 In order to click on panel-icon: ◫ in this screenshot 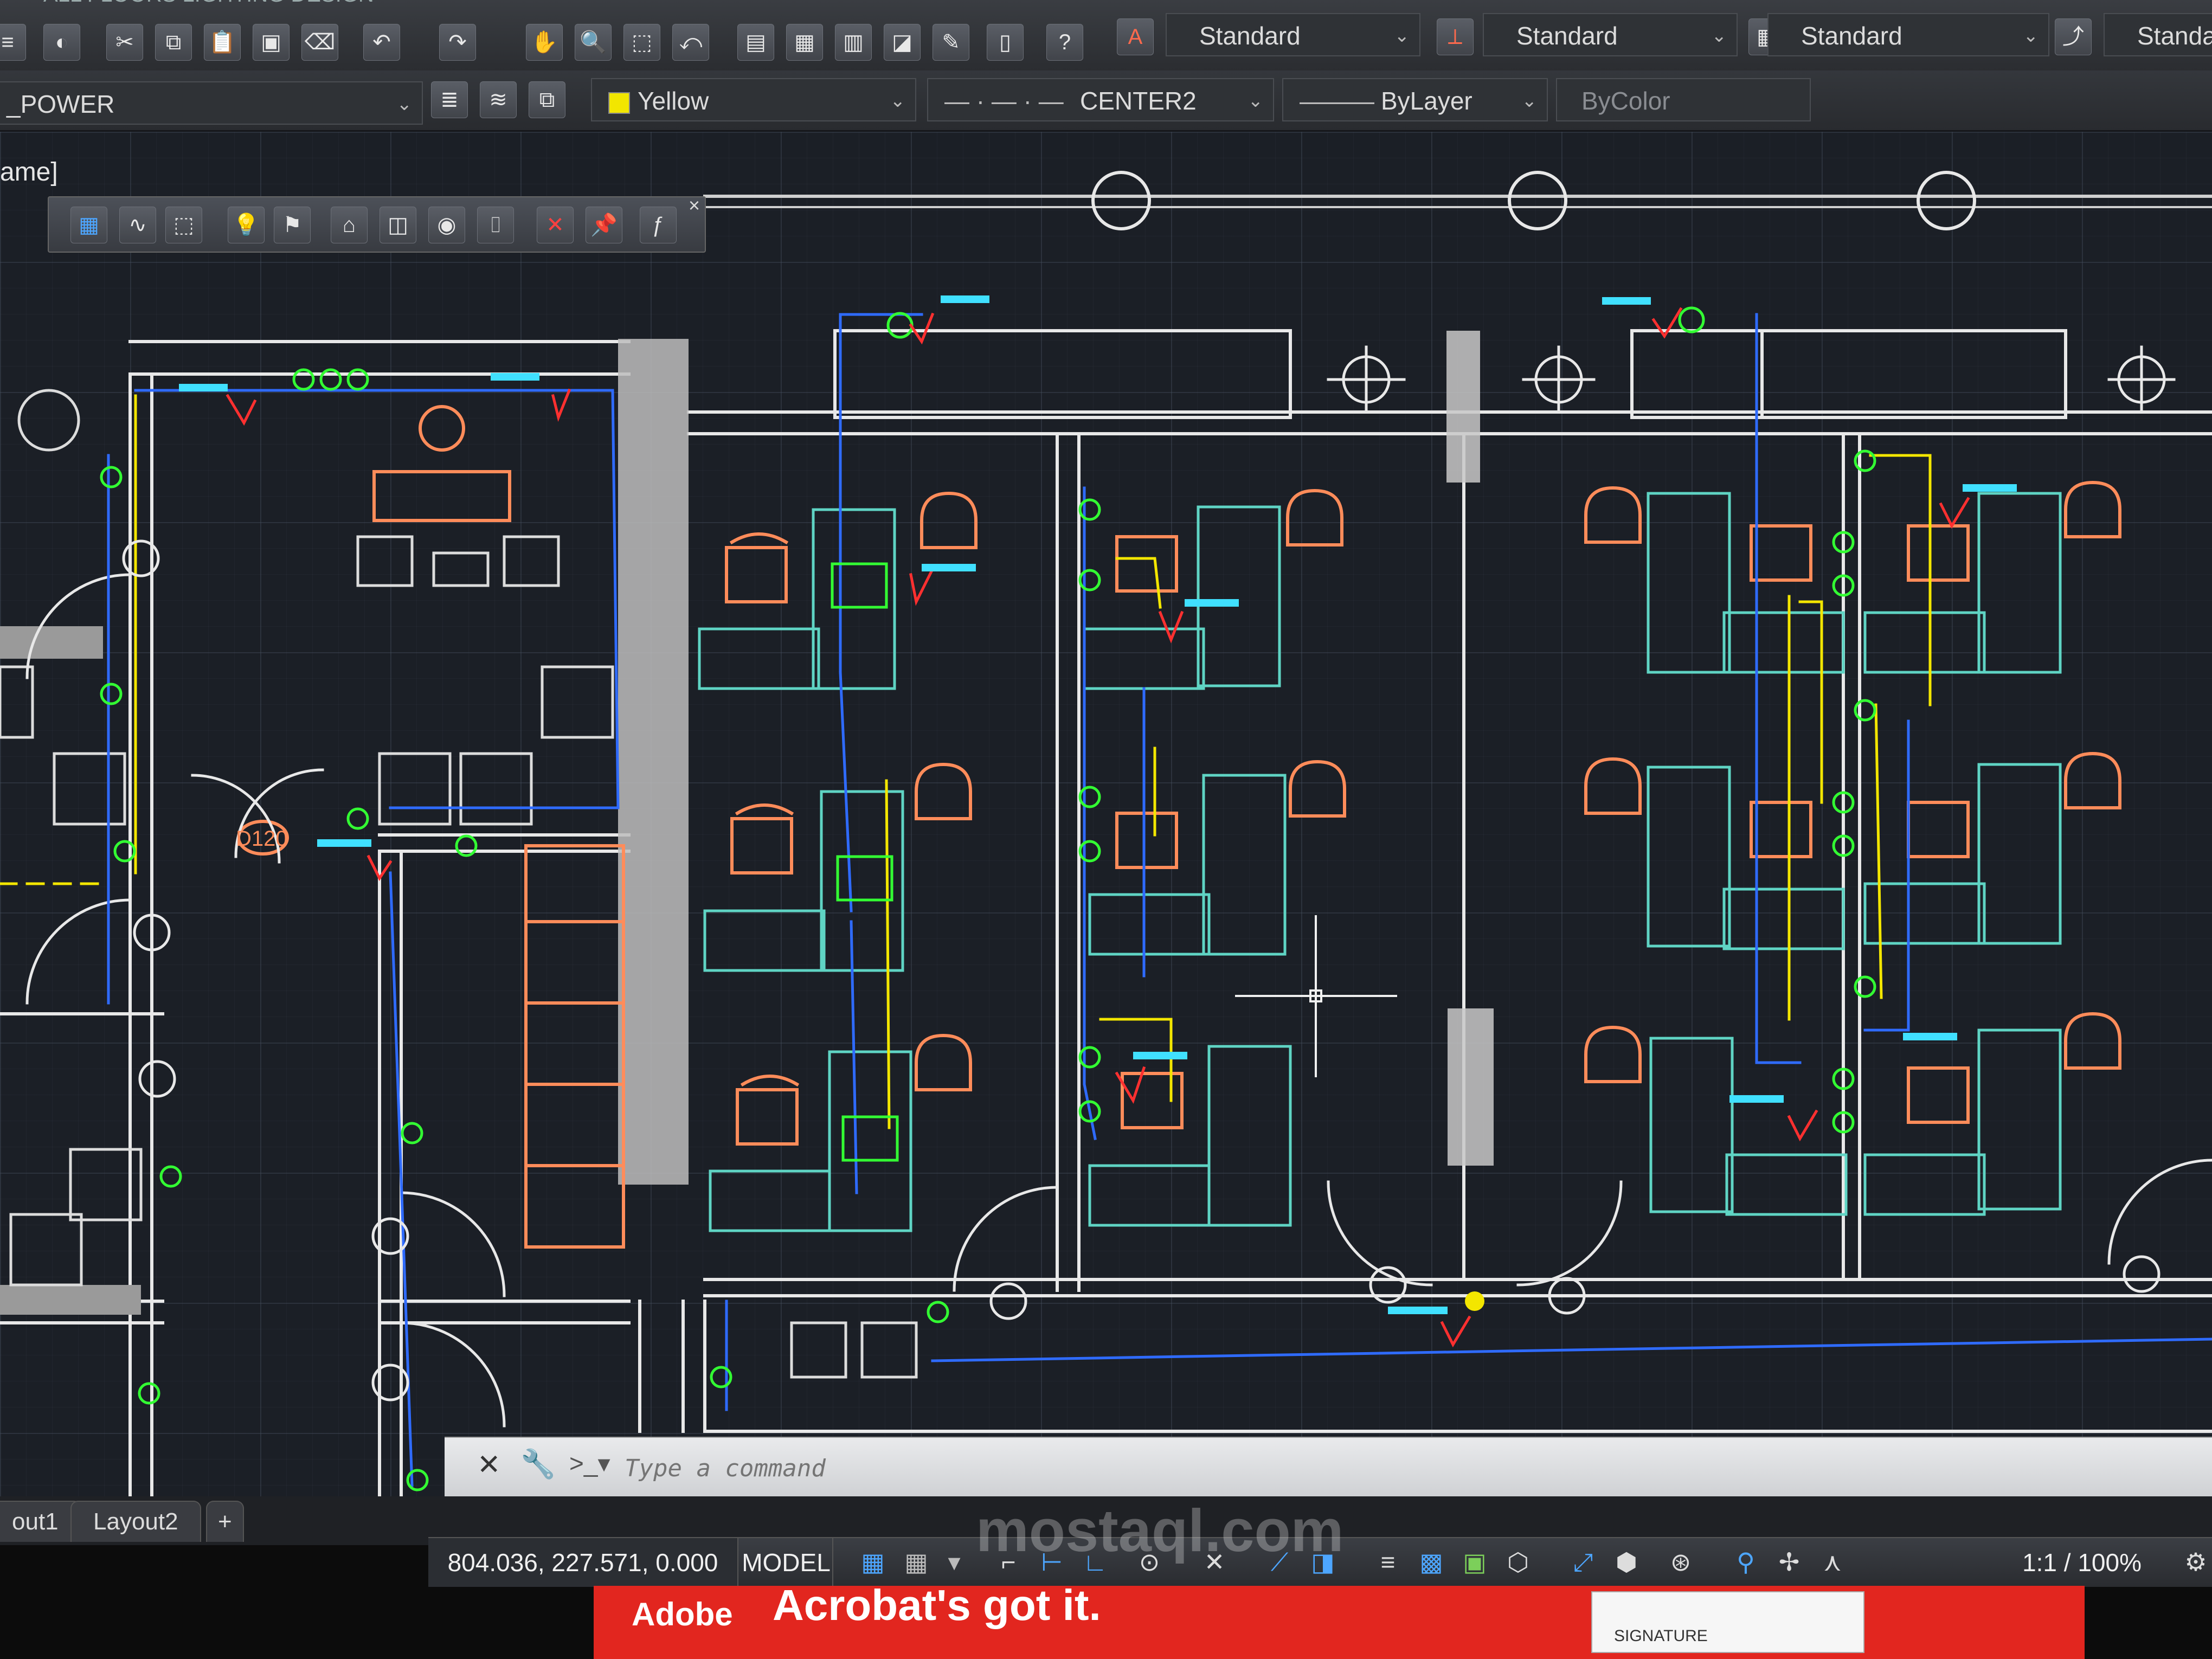, I will do `click(398, 225)`.